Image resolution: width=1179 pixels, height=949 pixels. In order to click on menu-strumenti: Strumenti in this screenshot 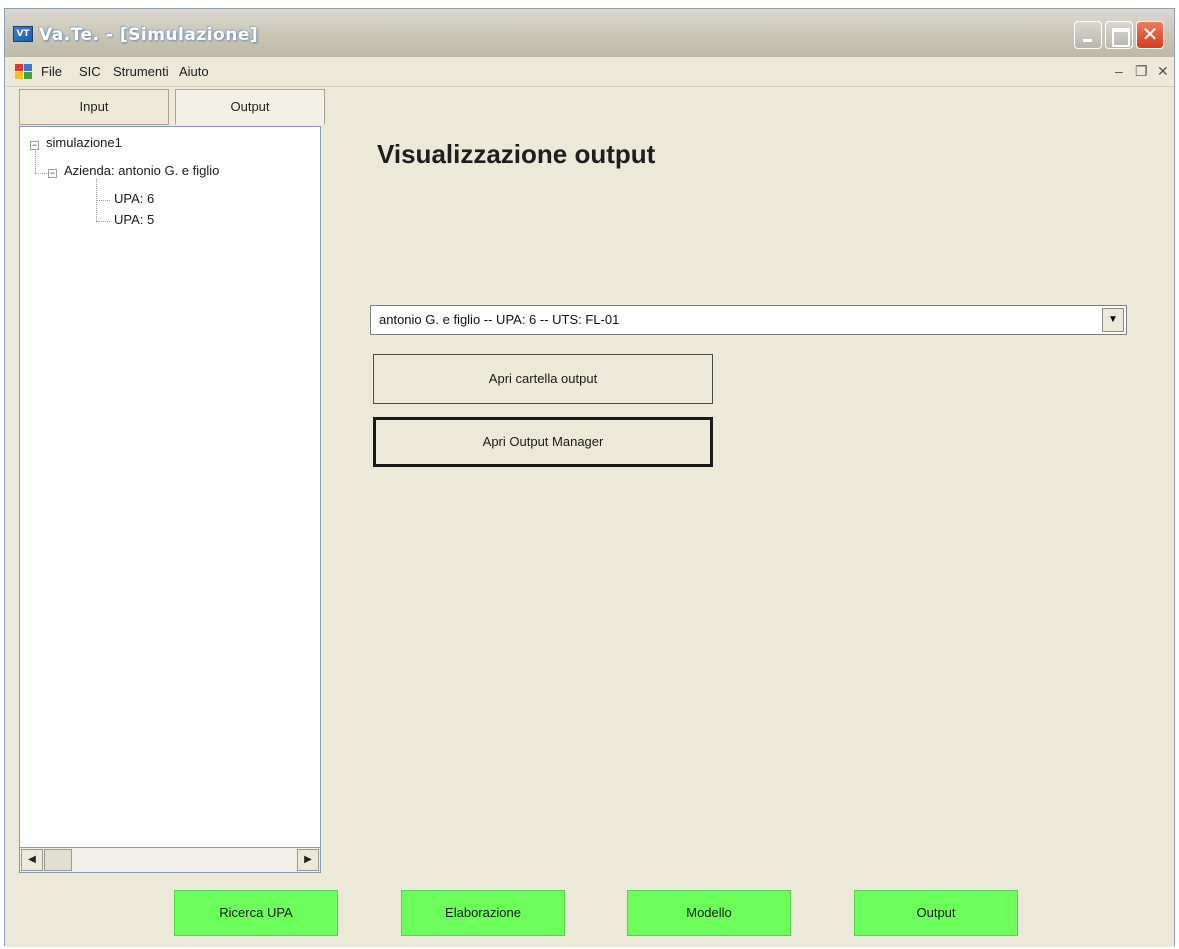, I will do `click(141, 71)`.